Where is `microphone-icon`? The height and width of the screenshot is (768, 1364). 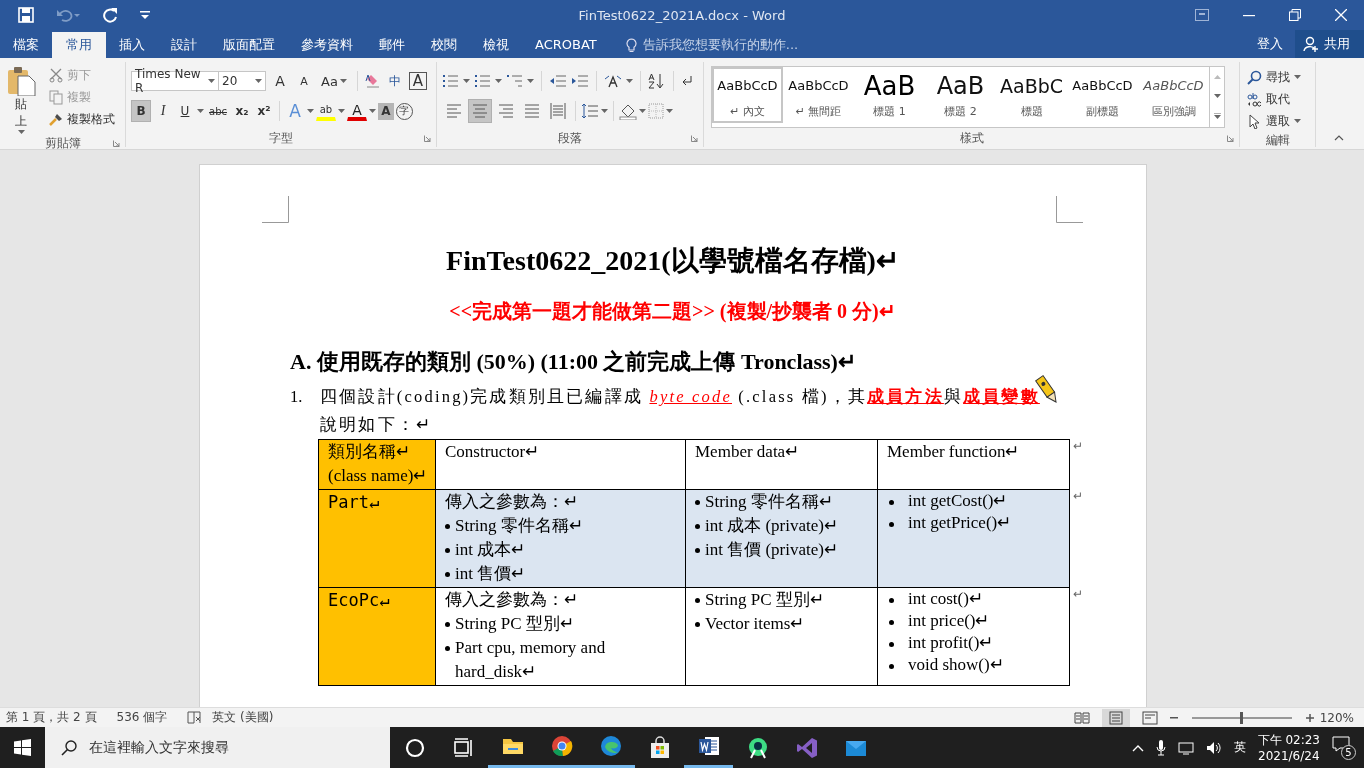
microphone-icon is located at coordinates (1160, 747).